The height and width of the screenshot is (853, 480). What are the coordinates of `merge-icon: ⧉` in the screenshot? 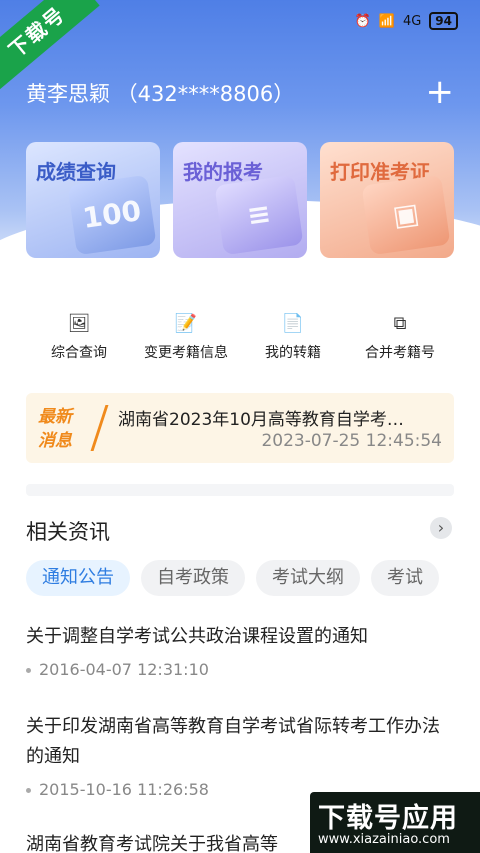 It's located at (400, 323).